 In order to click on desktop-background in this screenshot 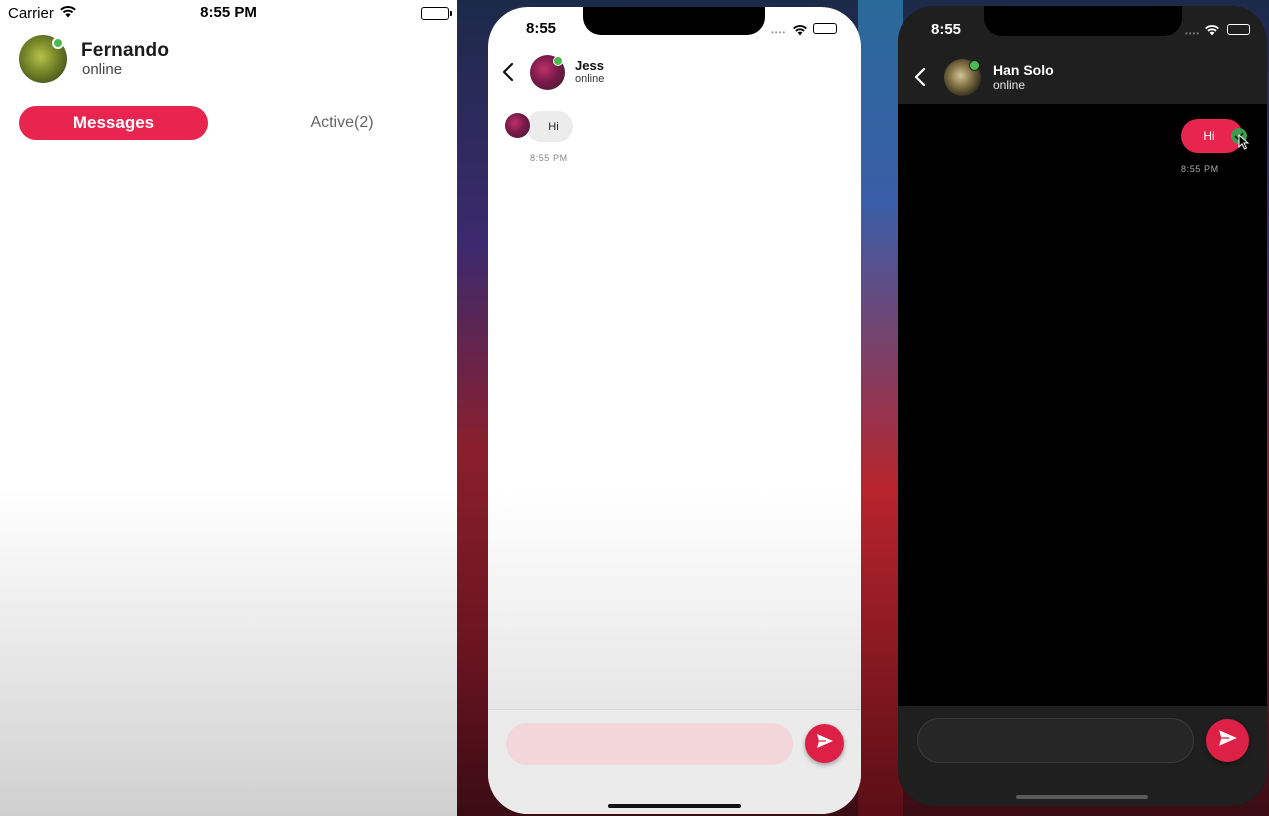, I will do `click(880, 408)`.